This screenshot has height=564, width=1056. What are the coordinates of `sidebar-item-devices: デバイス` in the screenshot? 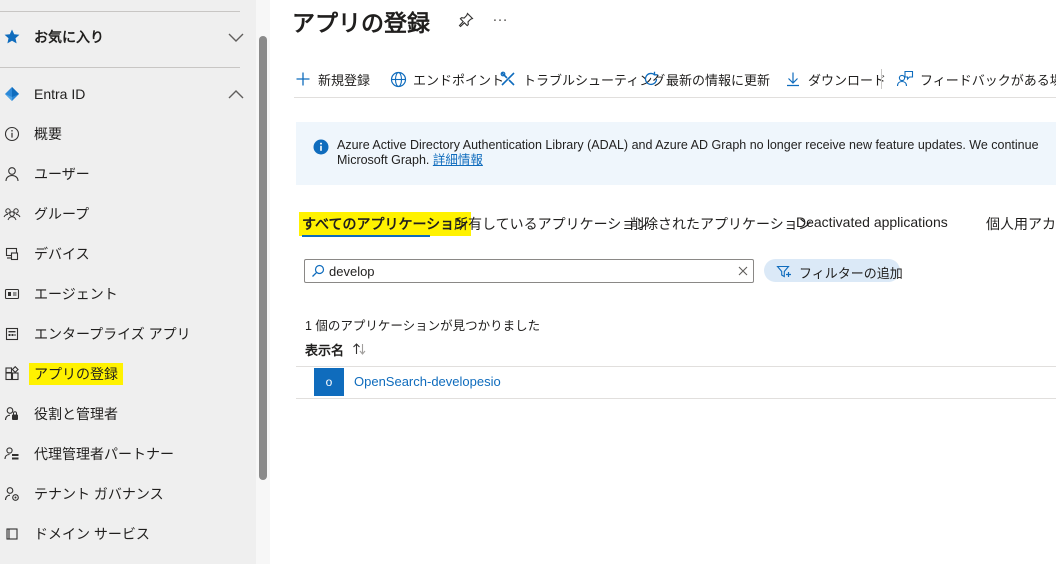 It's located at (125, 254).